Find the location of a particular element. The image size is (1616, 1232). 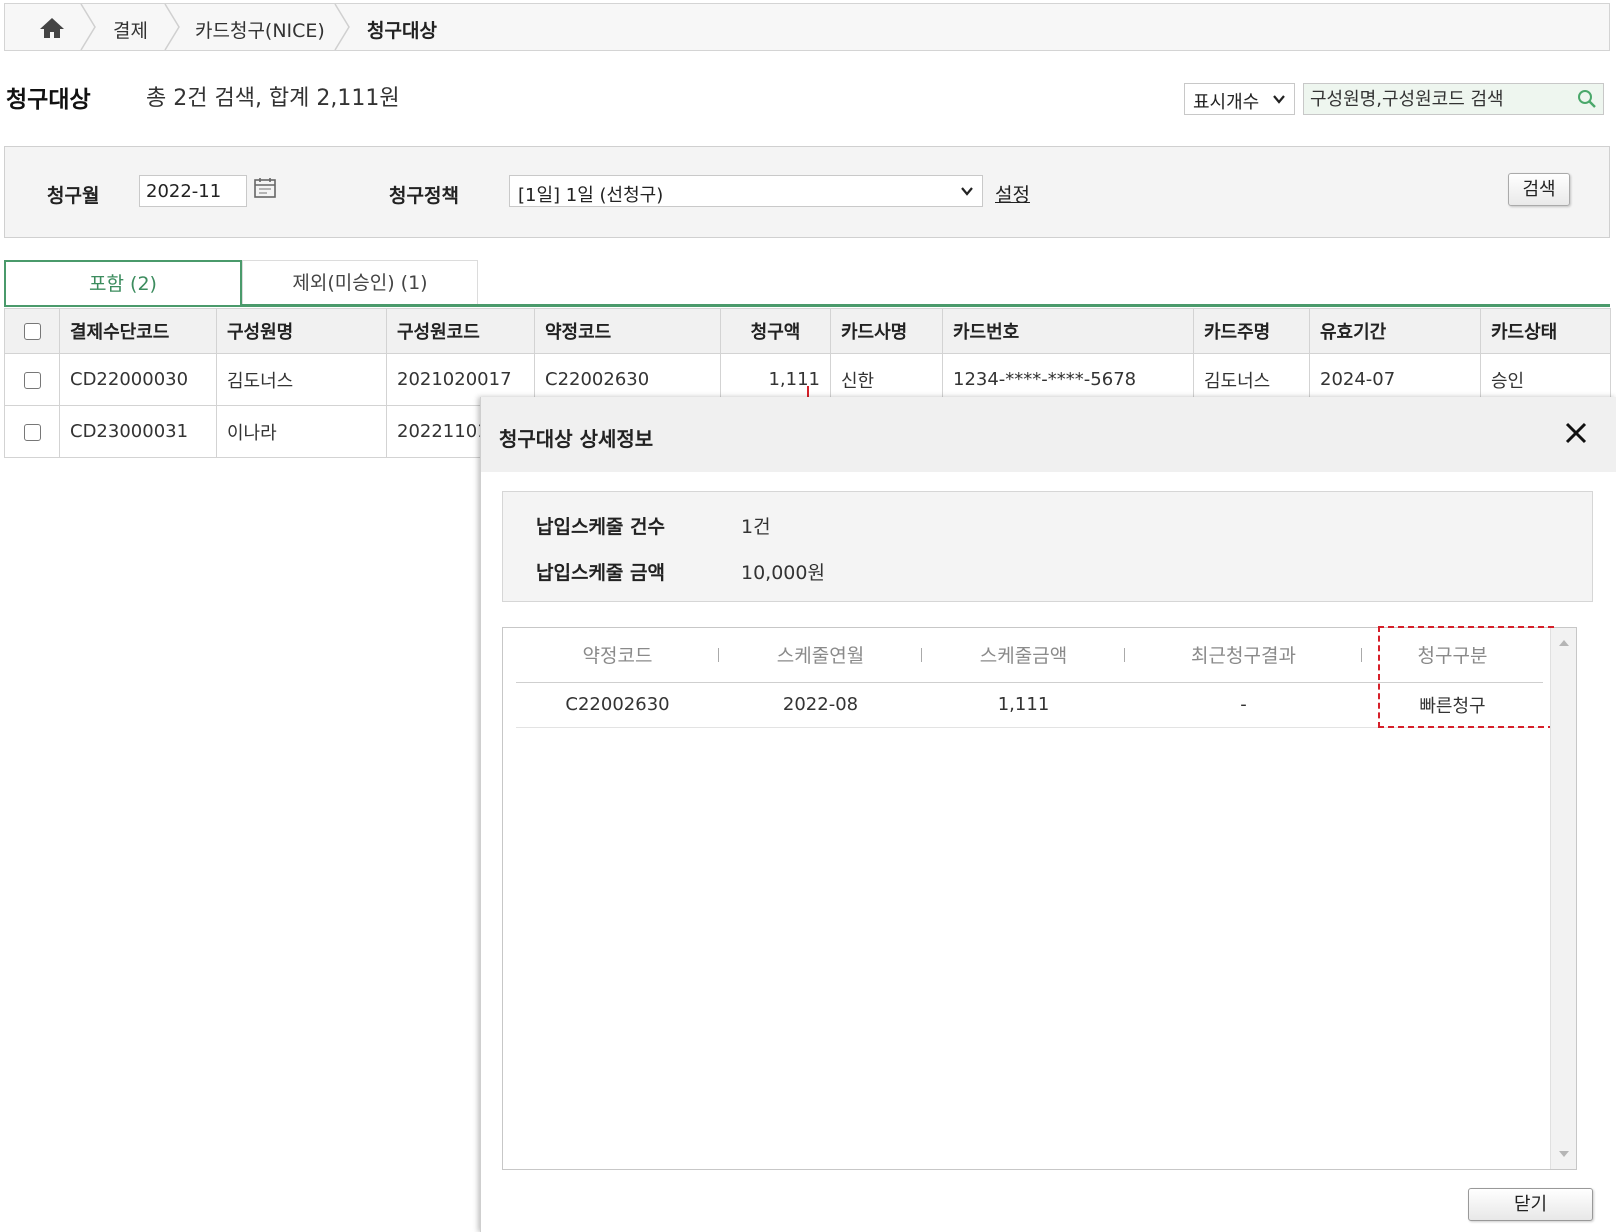

calendar-icon is located at coordinates (265, 188).